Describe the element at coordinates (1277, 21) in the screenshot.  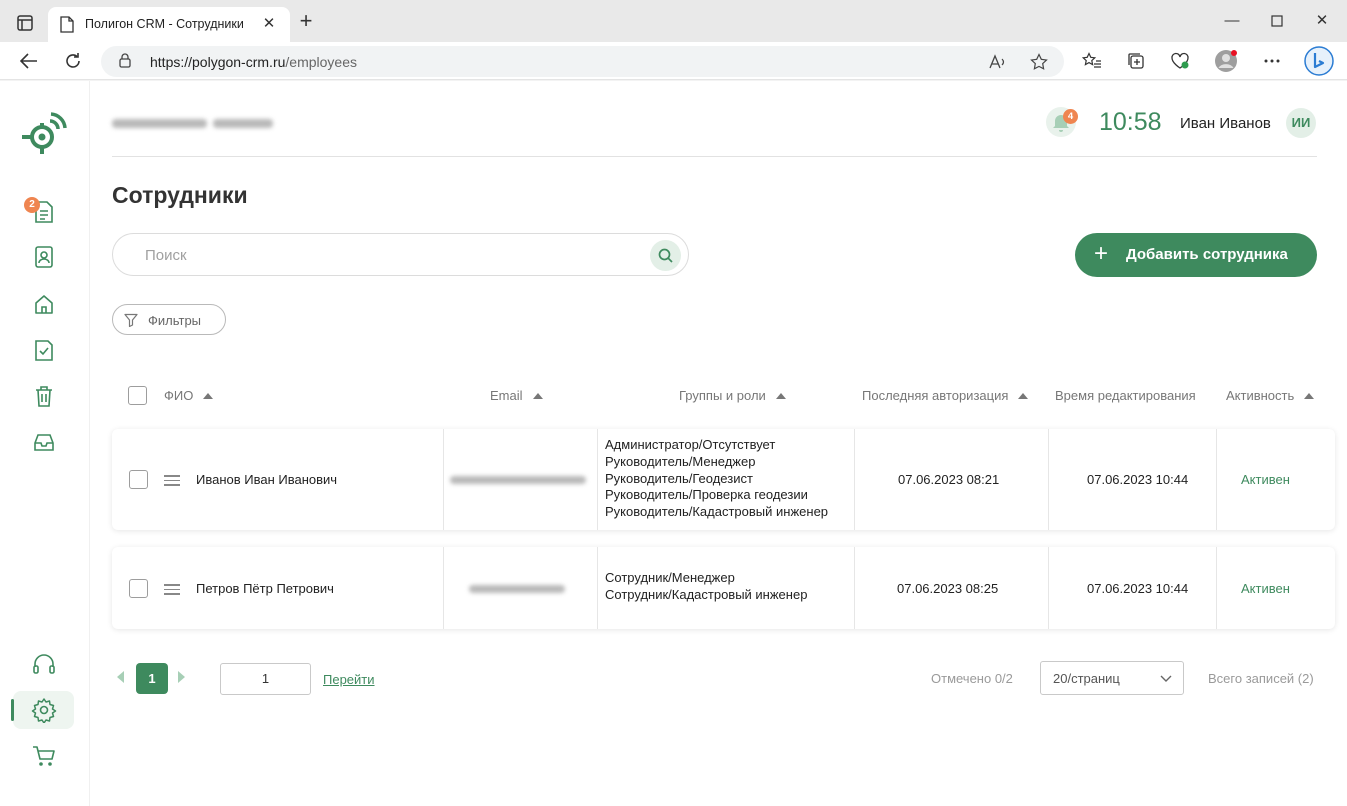
I see `maximize-button` at that location.